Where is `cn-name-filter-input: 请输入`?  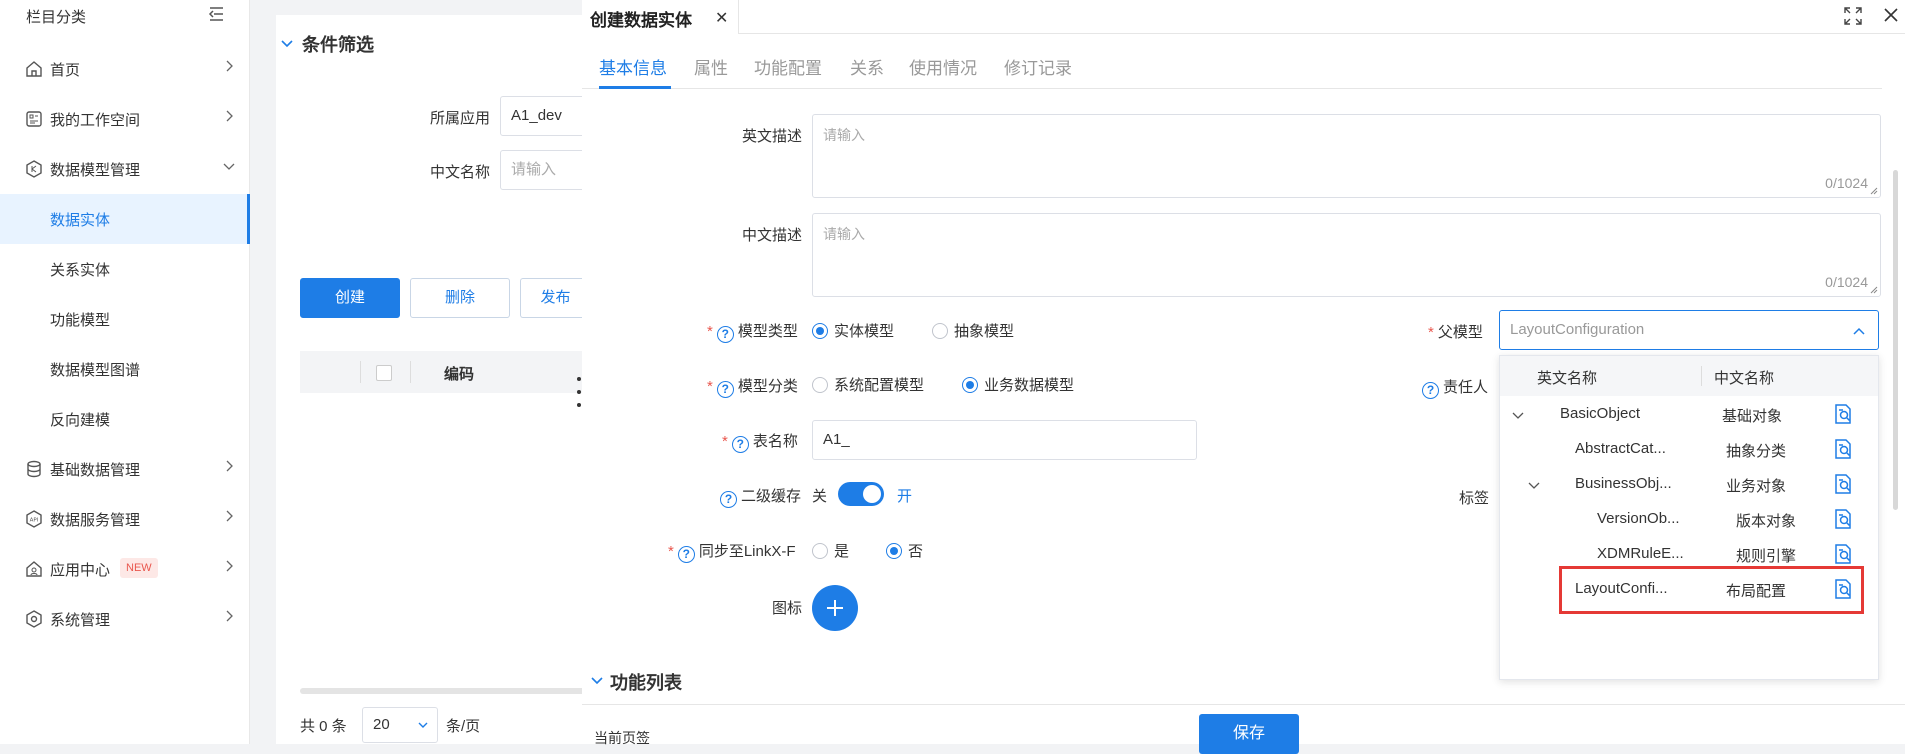 cn-name-filter-input: 请输入 is located at coordinates (545, 170).